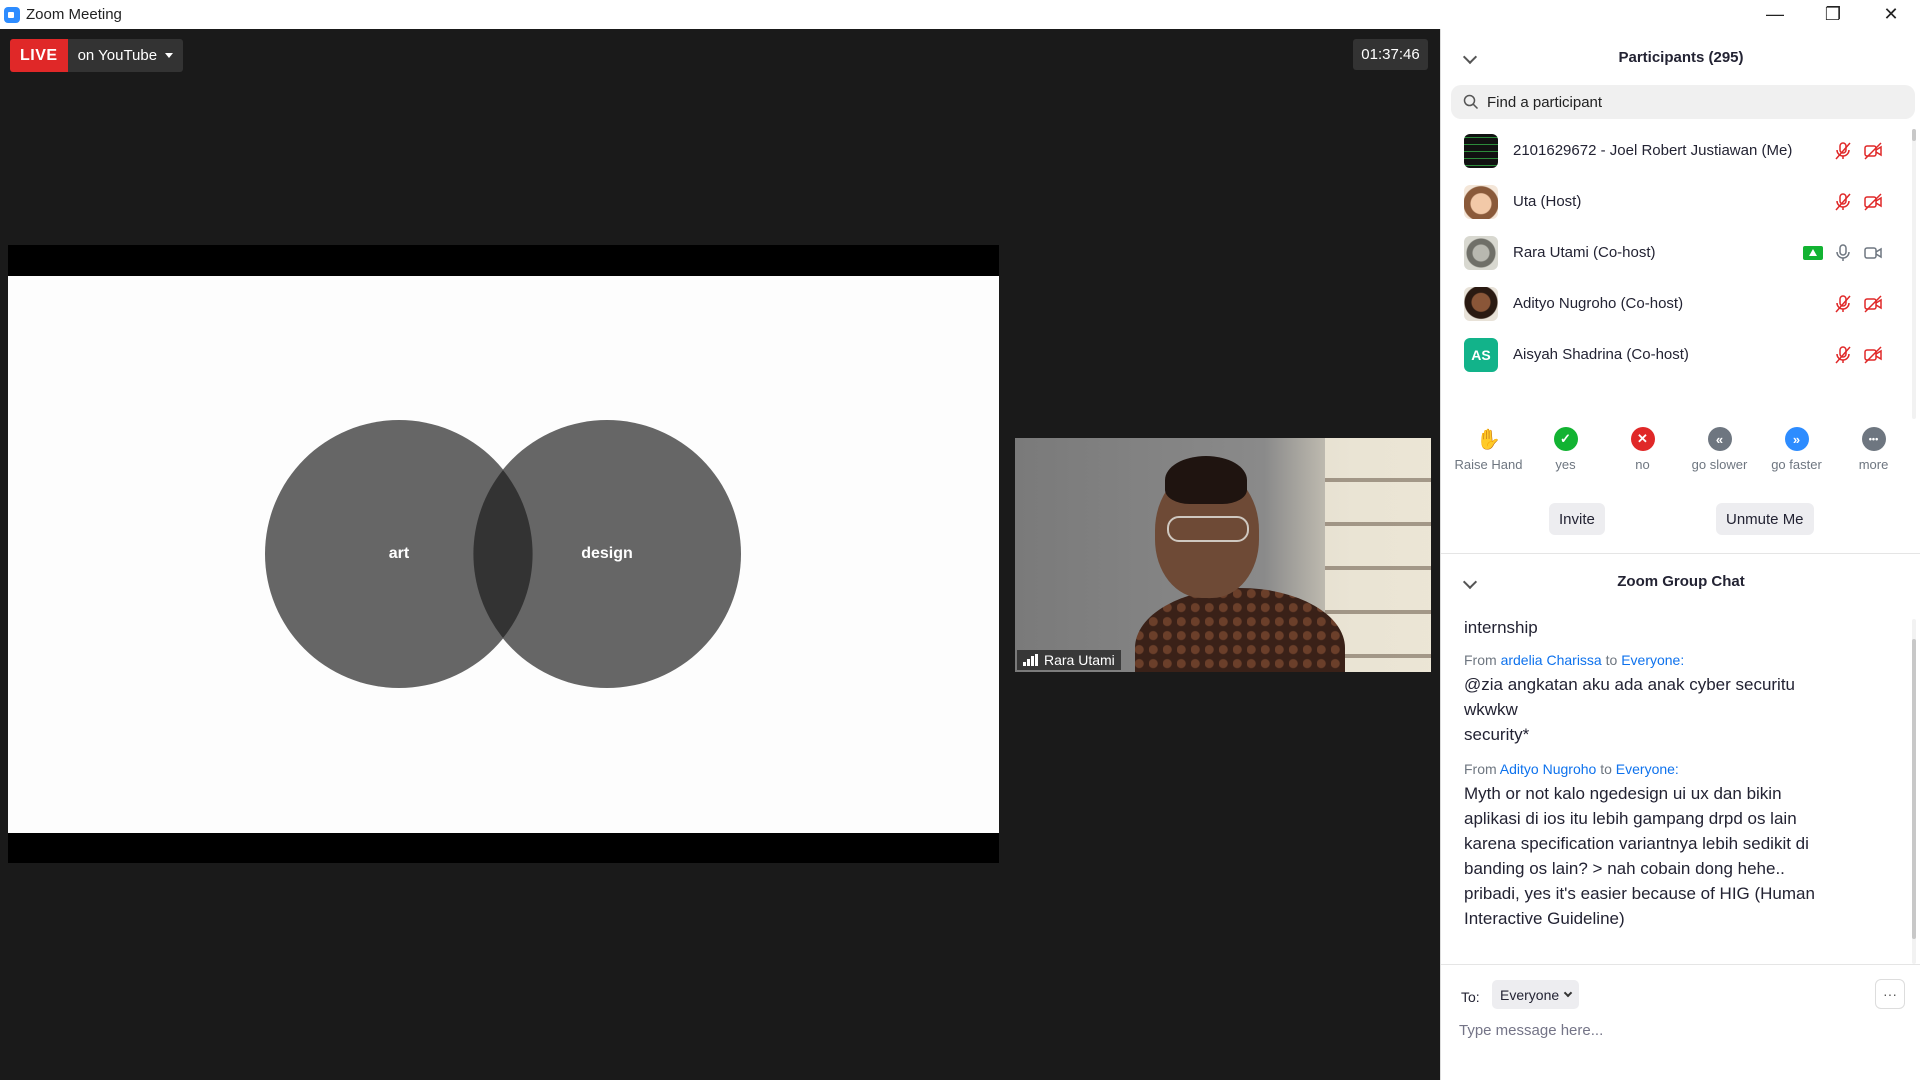 This screenshot has height=1080, width=1920. I want to click on participant-name: Adityo Nugroho (Co-host), so click(1598, 303).